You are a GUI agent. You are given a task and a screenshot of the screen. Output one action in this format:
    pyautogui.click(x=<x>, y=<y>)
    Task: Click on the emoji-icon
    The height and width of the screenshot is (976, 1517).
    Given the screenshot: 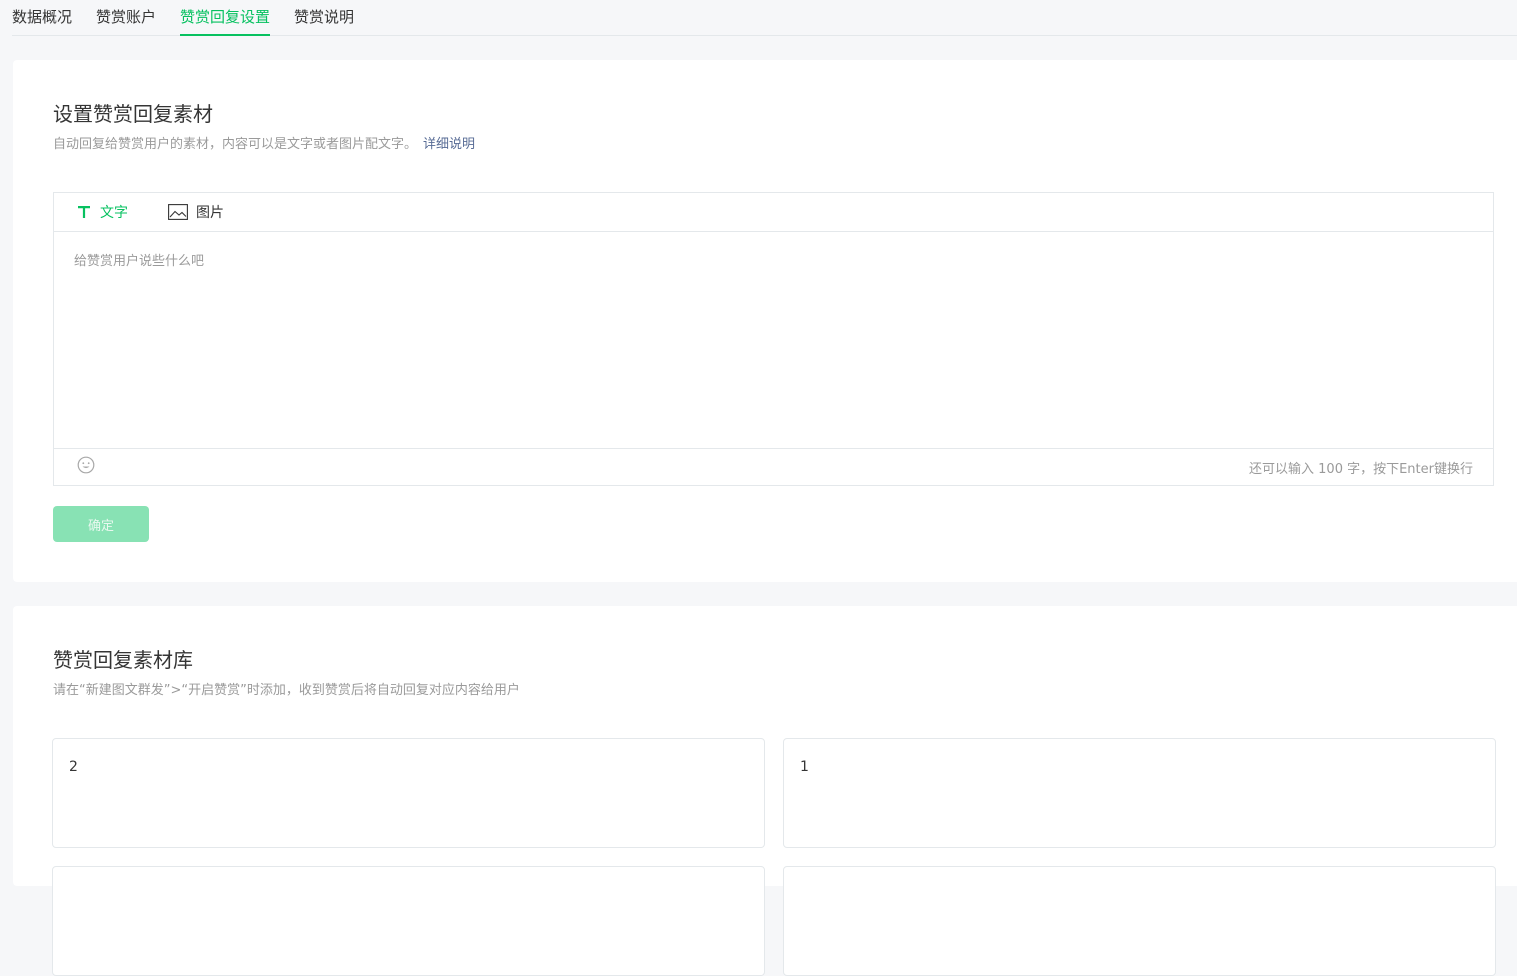 What is the action you would take?
    pyautogui.click(x=86, y=467)
    